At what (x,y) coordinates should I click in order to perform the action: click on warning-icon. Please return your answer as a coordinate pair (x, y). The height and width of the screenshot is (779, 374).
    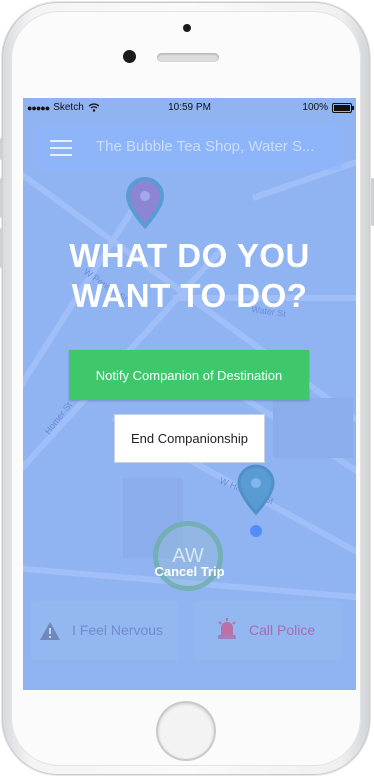
    Looking at the image, I should click on (50, 631).